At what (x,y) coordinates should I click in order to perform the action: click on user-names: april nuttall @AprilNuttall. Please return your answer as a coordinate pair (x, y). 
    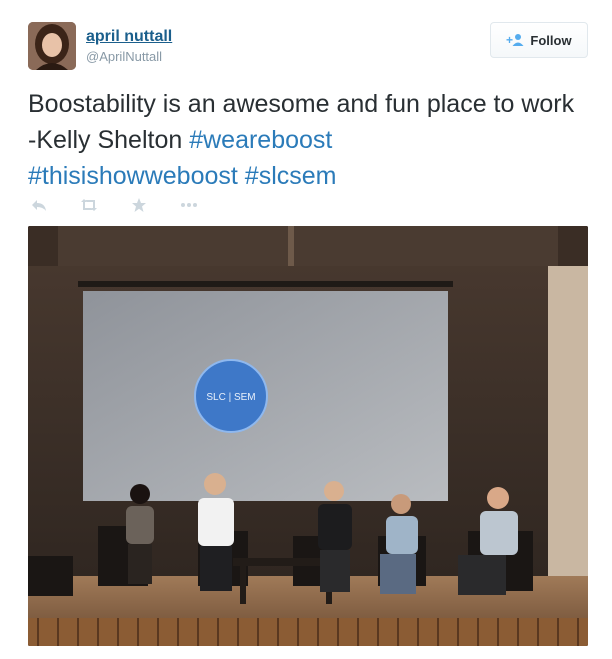
    Looking at the image, I should click on (129, 46).